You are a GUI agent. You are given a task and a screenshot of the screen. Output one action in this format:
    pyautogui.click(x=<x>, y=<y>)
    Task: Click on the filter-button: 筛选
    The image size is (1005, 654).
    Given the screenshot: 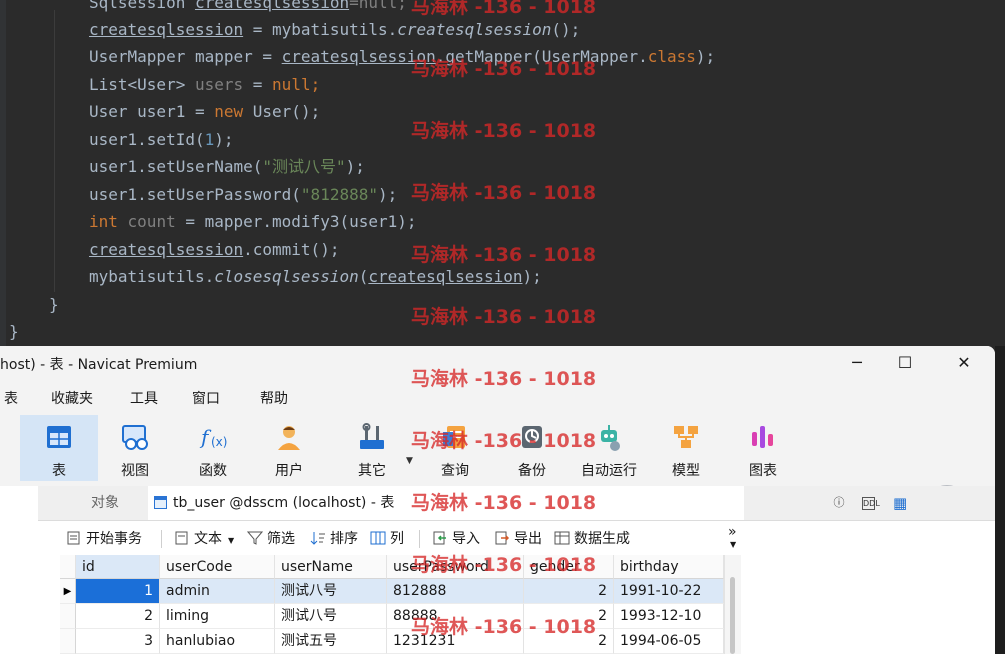 What is the action you would take?
    pyautogui.click(x=271, y=538)
    